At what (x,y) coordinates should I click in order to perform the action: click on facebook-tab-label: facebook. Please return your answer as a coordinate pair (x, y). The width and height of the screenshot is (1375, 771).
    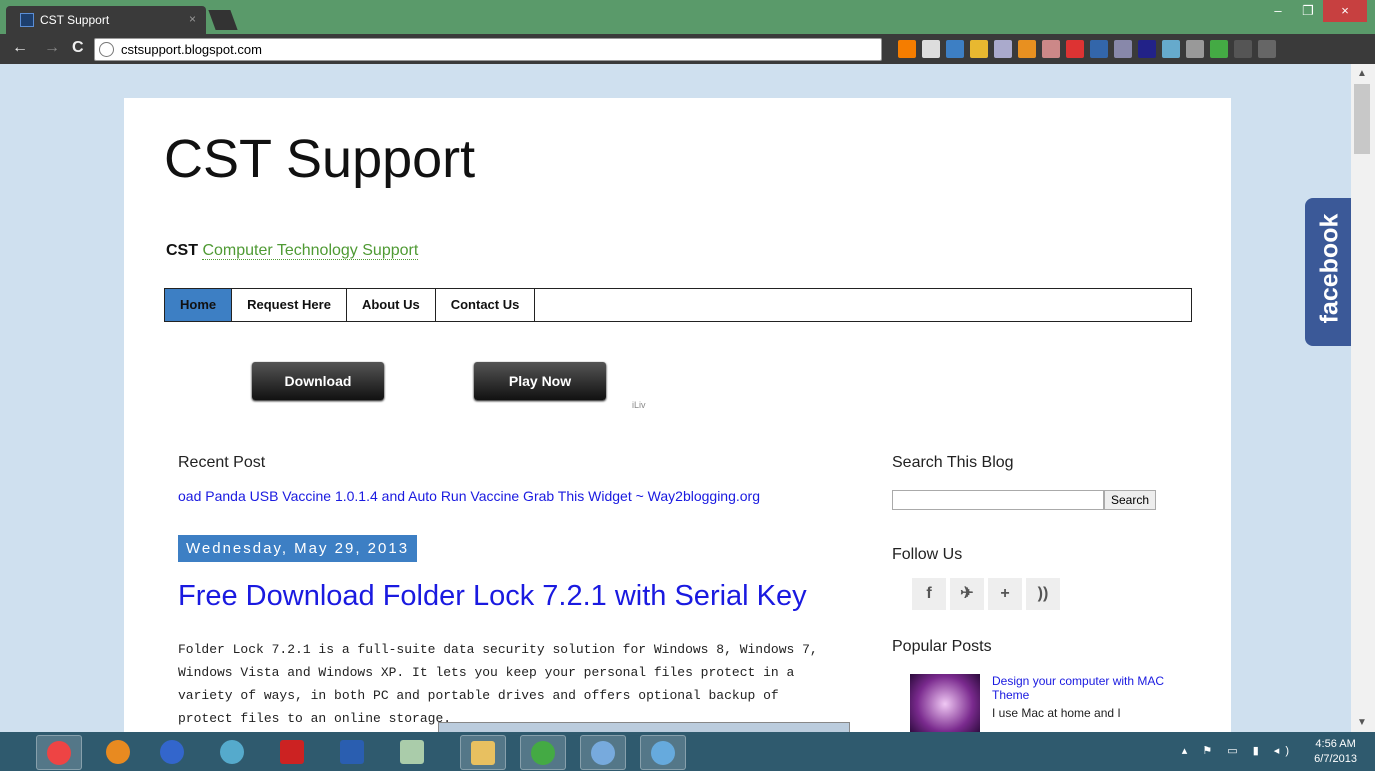
    Looking at the image, I should click on (1329, 268).